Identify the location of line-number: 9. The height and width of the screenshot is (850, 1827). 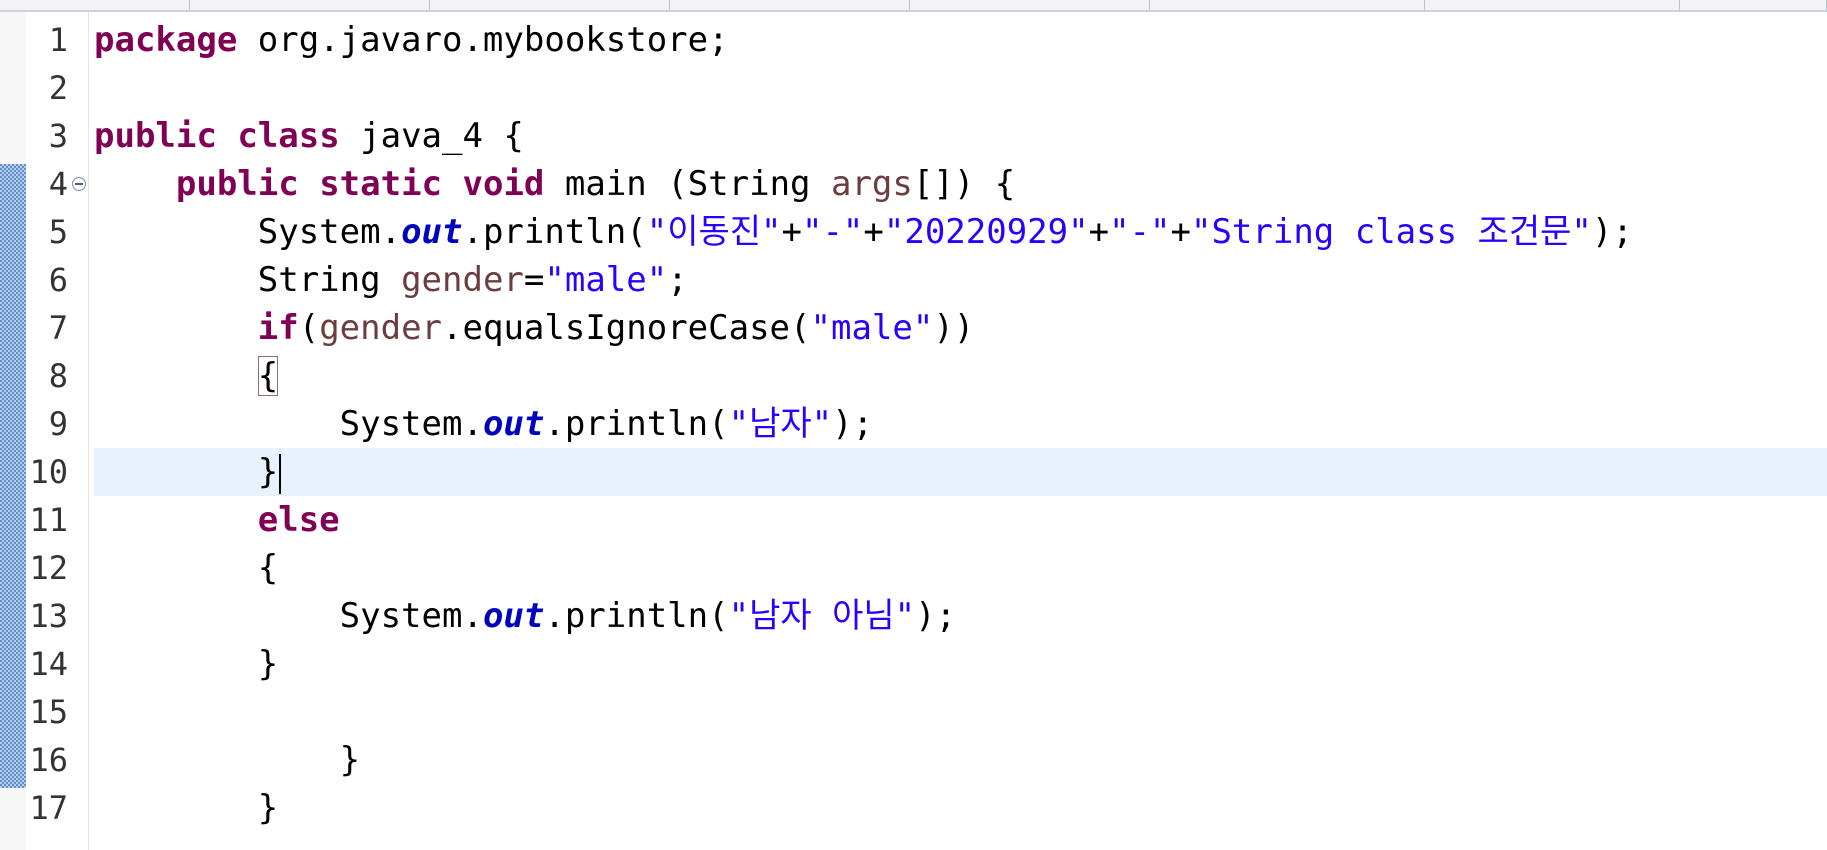
(58, 424).